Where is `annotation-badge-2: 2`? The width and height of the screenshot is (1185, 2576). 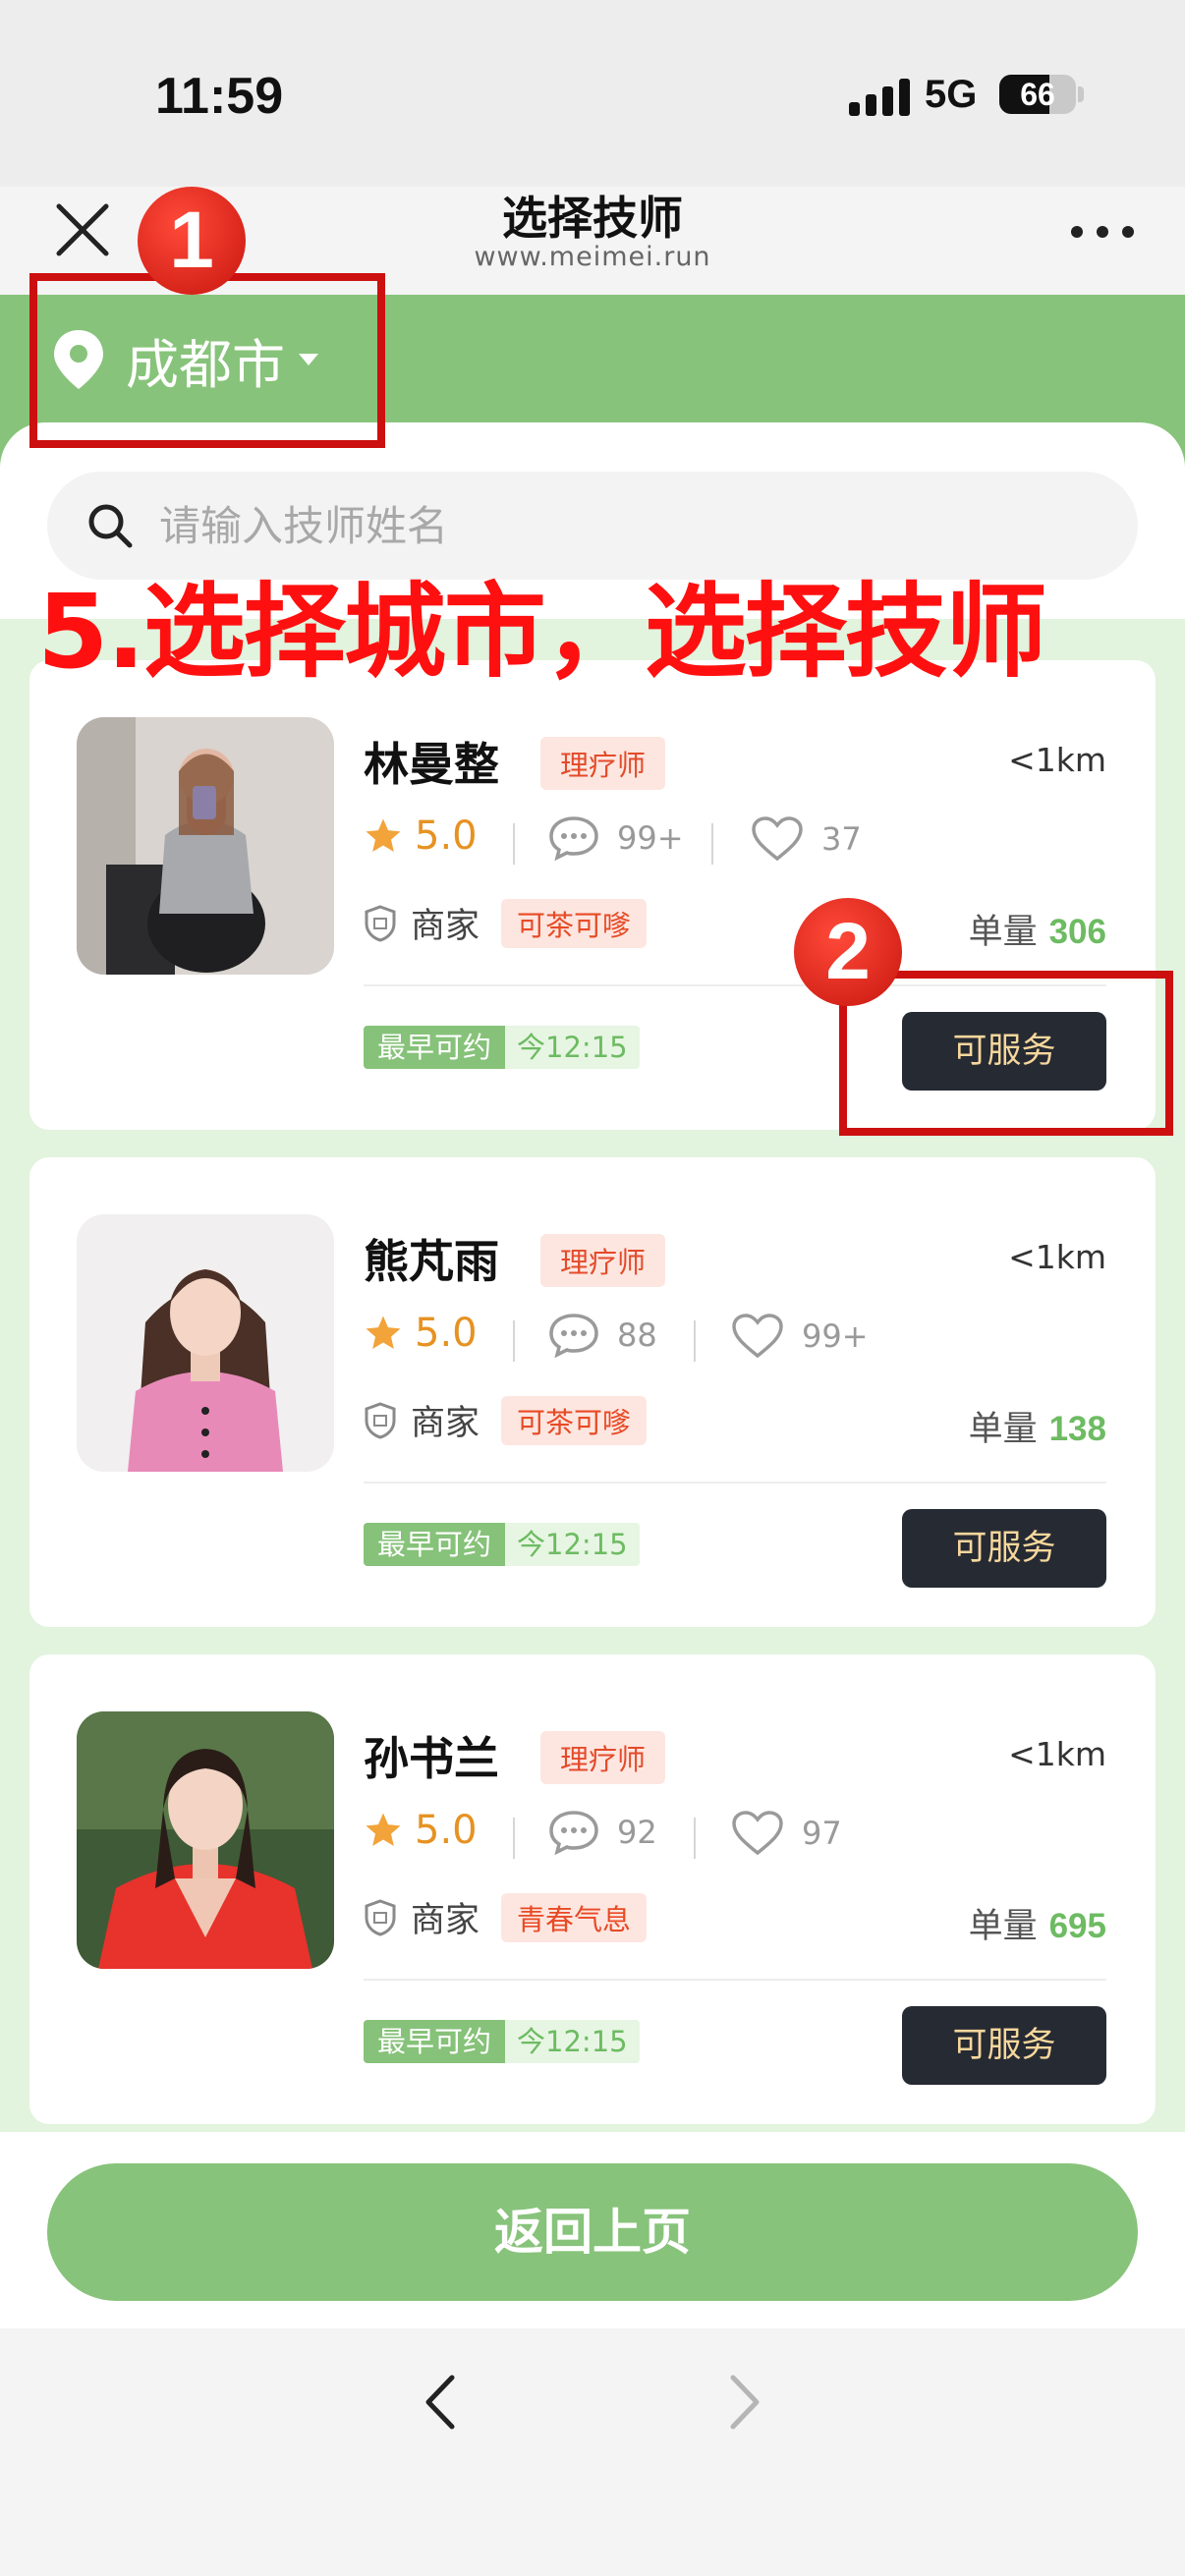 annotation-badge-2: 2 is located at coordinates (848, 952).